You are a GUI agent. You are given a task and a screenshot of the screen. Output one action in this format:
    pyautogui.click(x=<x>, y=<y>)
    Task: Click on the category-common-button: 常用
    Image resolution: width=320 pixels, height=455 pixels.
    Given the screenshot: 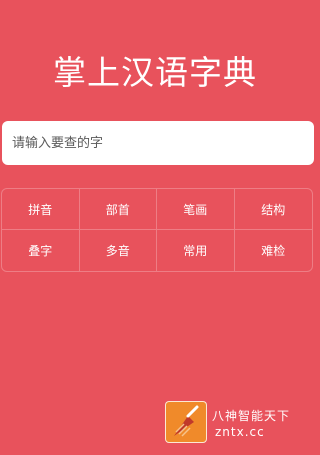 What is the action you would take?
    pyautogui.click(x=196, y=250)
    